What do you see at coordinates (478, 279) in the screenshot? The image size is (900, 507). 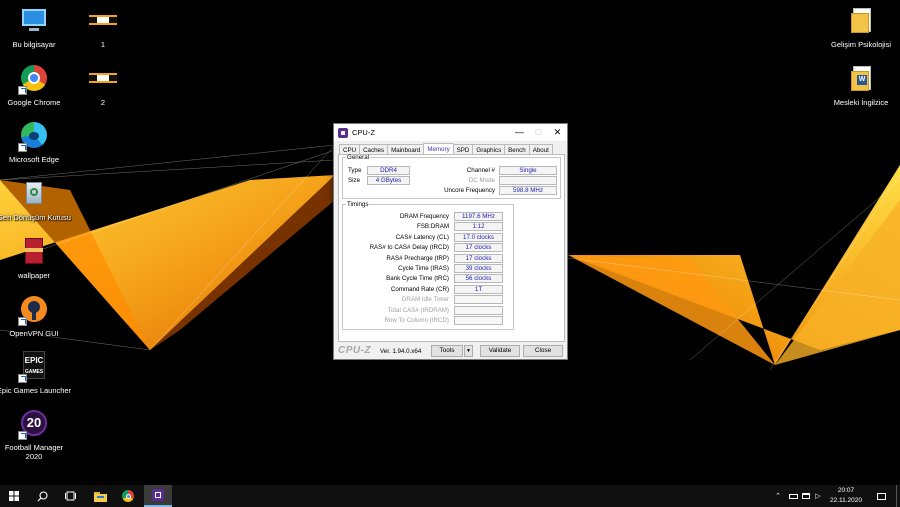 I see `timing-value: 56 clocks` at bounding box center [478, 279].